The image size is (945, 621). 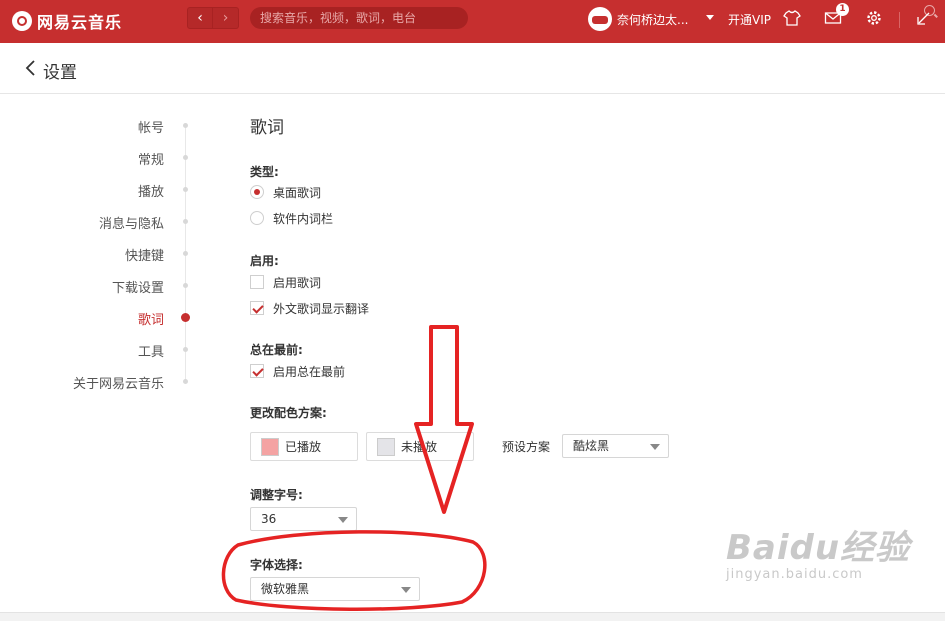 I want to click on mini-mode-icon, so click(x=924, y=20).